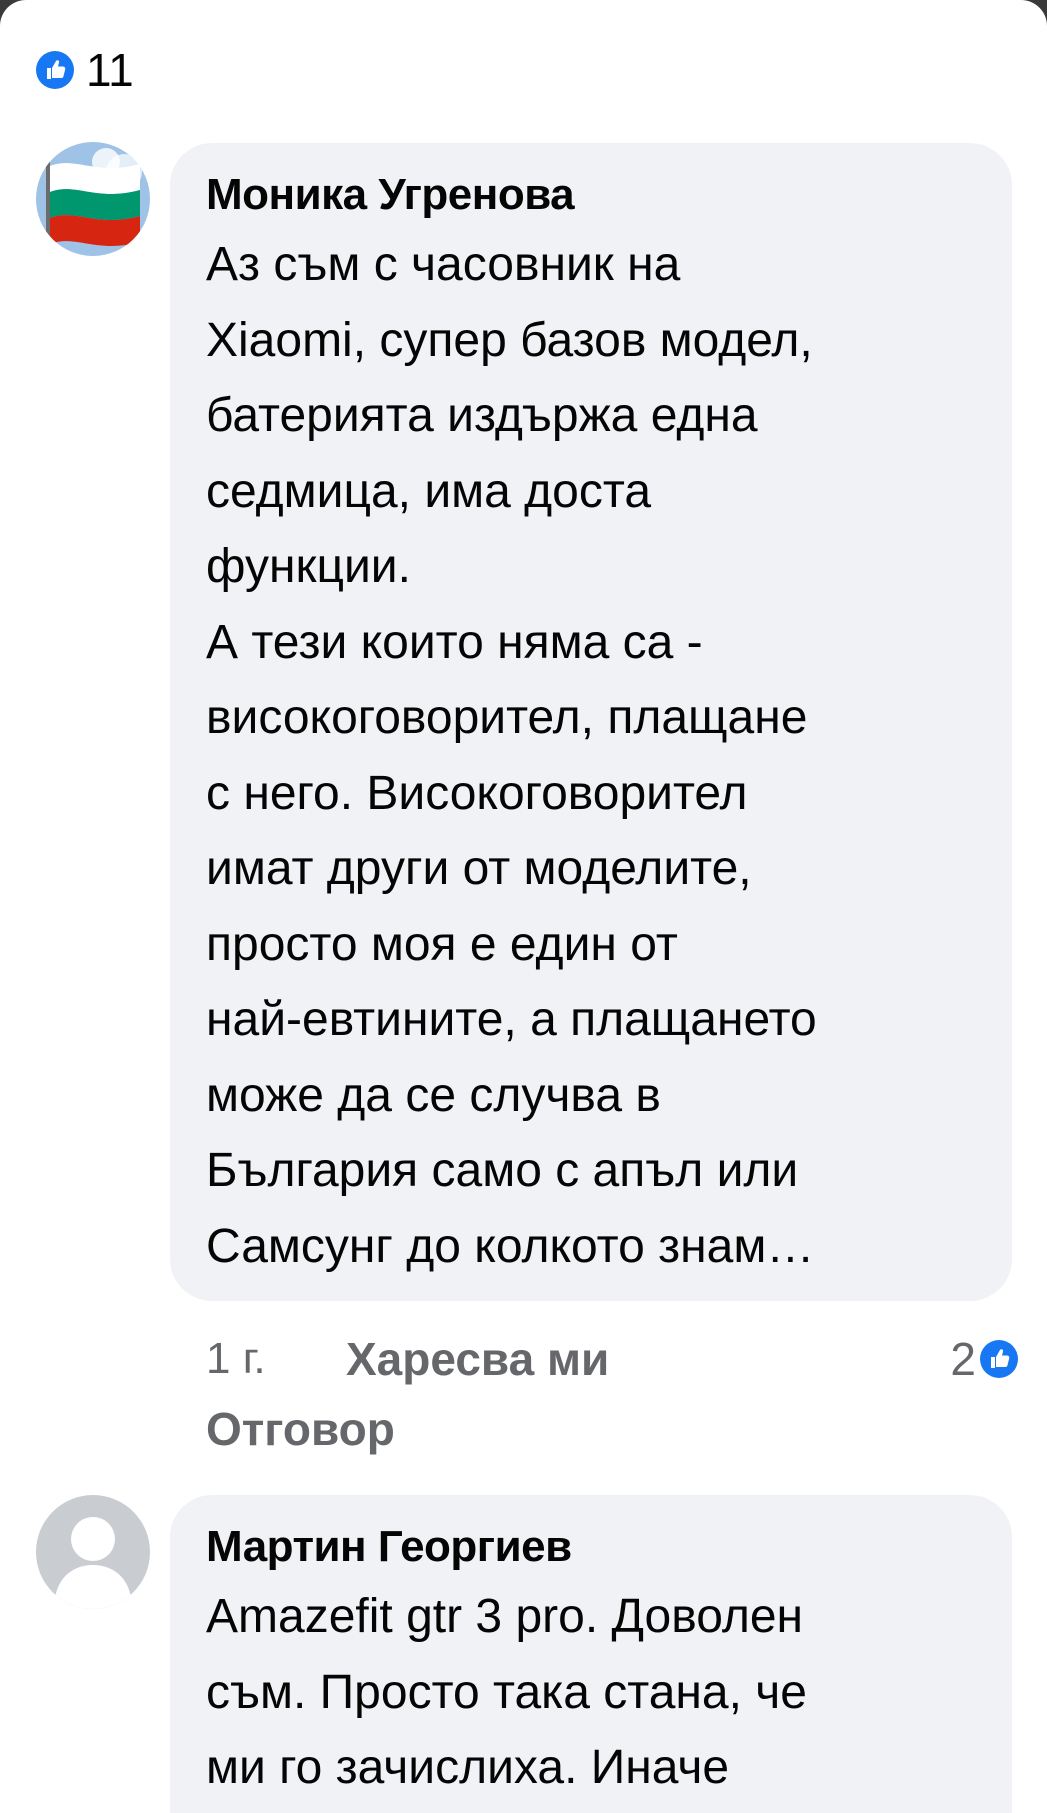  I want to click on like-button: Харесва ми, so click(477, 1359).